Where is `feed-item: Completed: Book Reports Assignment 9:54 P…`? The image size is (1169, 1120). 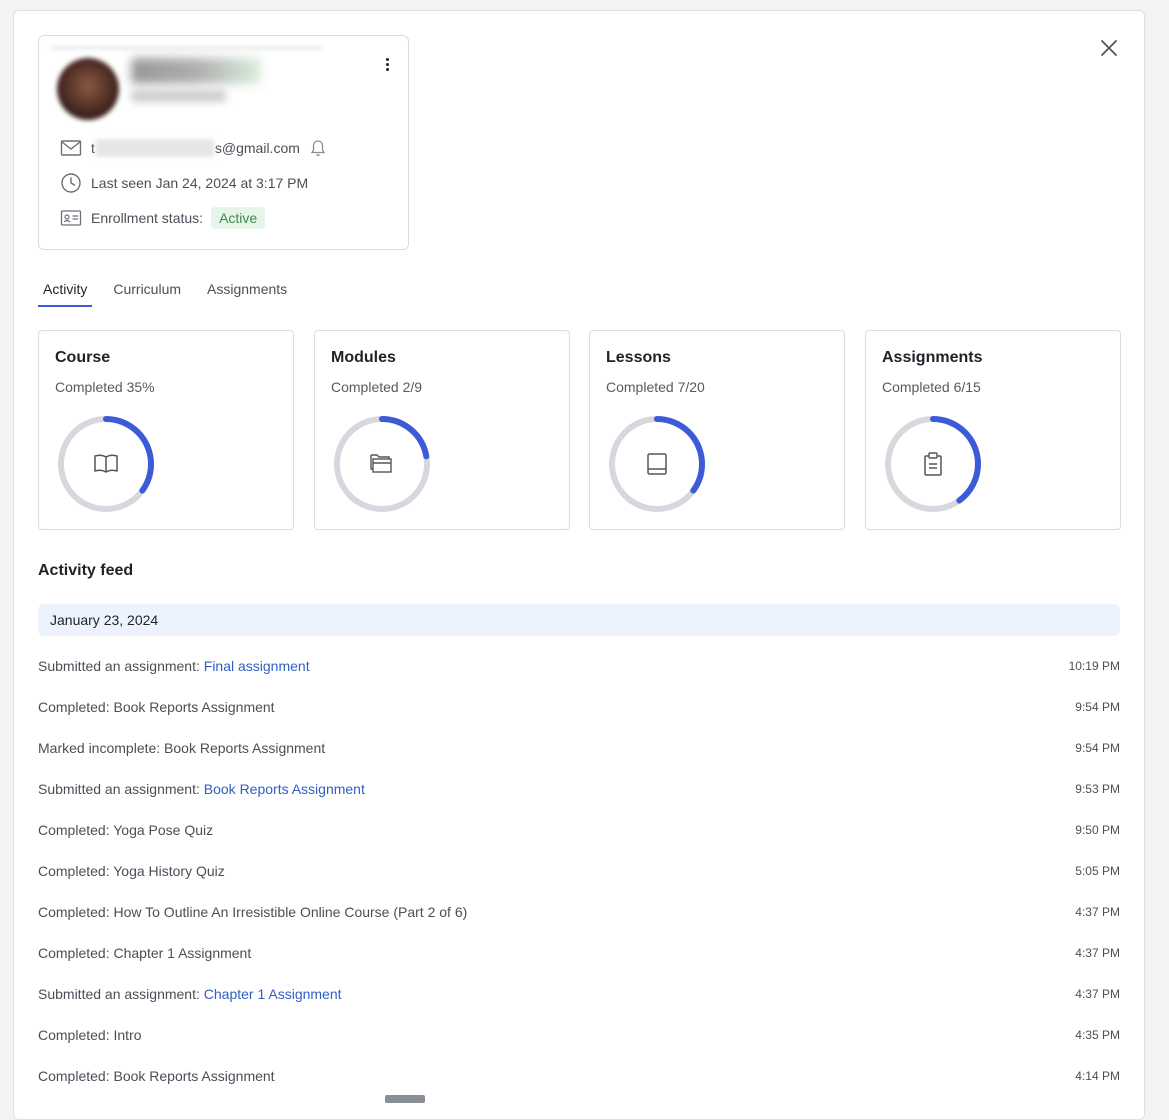
feed-item: Completed: Book Reports Assignment 9:54 P… is located at coordinates (579, 706).